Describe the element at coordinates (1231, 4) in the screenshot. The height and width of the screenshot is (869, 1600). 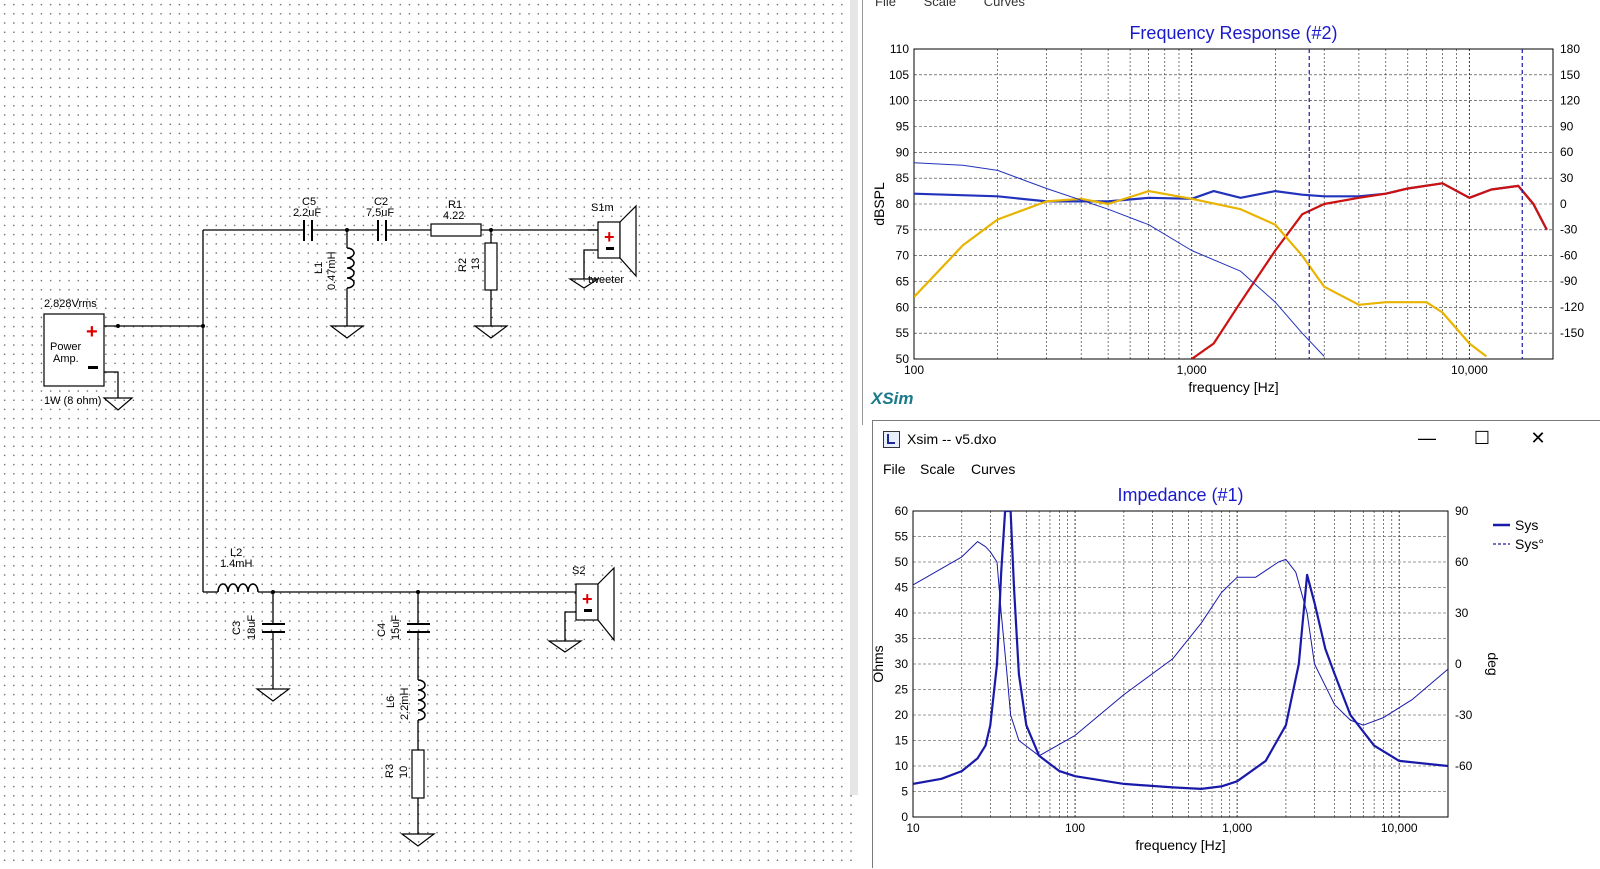
I see `fr-menubar: File Scale Curves` at that location.